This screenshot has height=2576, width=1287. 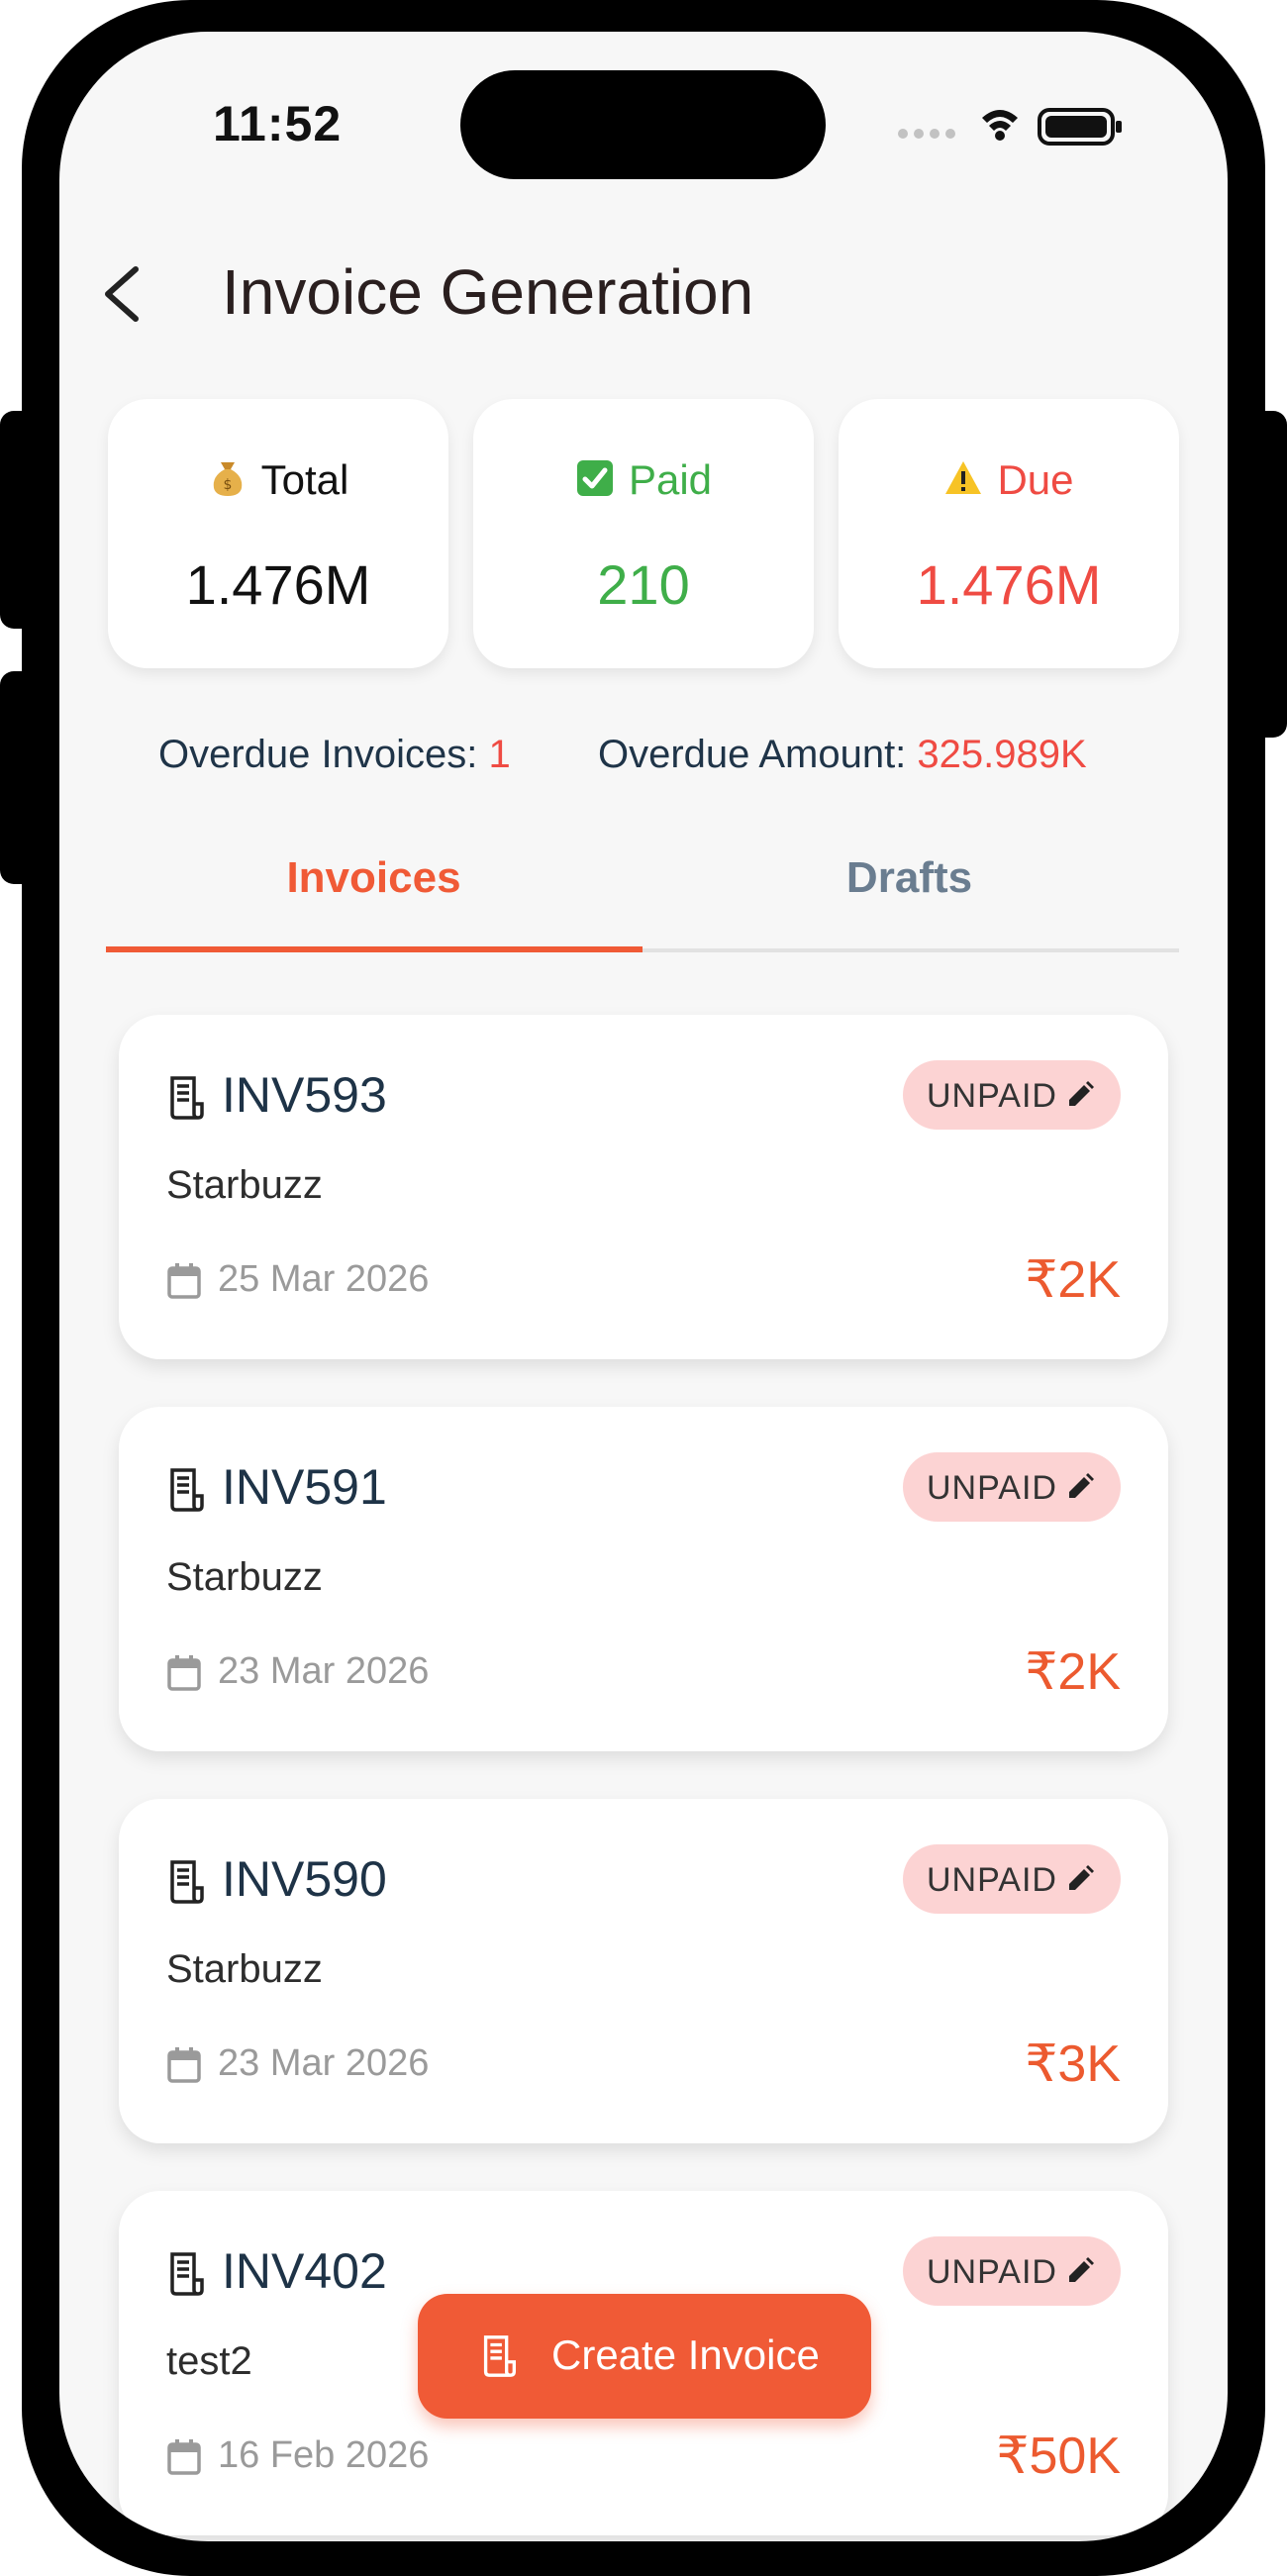 What do you see at coordinates (305, 480) in the screenshot?
I see `total-label: Total` at bounding box center [305, 480].